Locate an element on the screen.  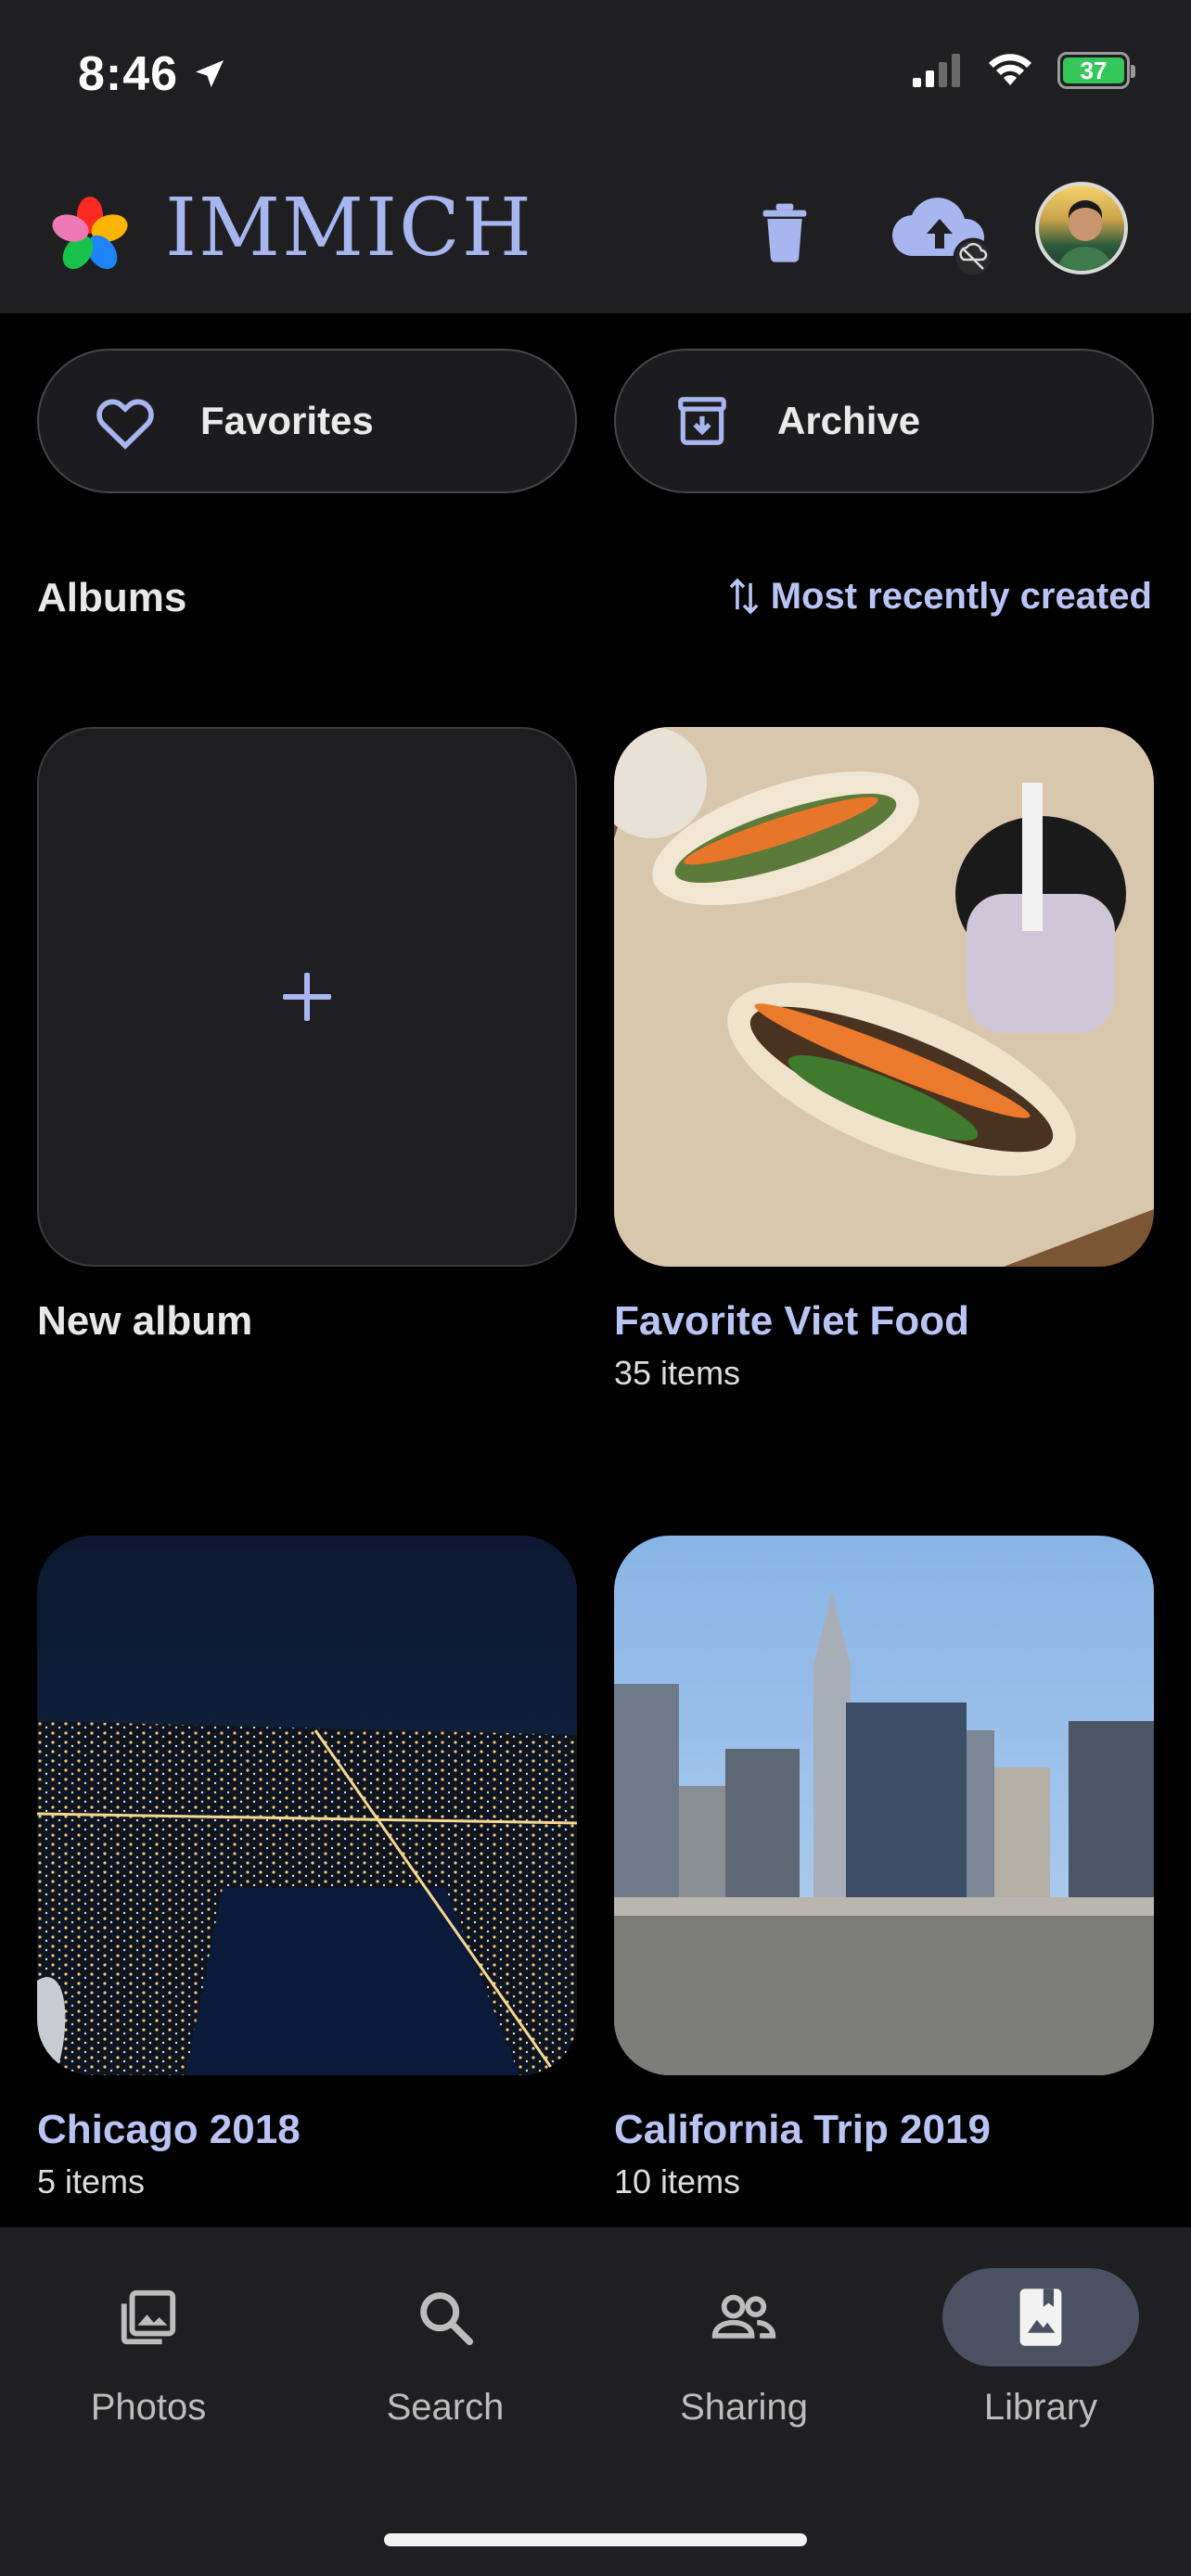
status-indicators: 37 is located at coordinates (1023, 71).